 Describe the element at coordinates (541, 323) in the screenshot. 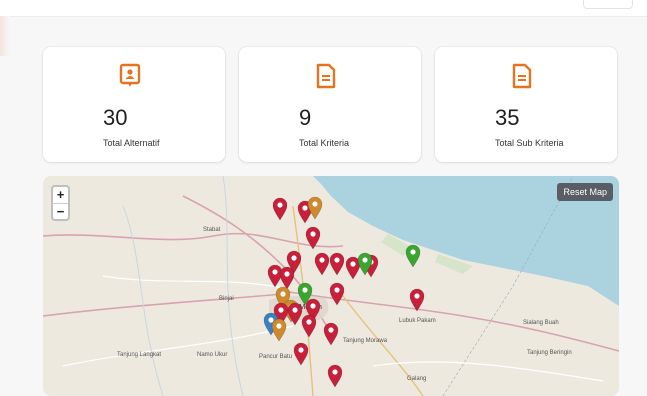

I see `place-label: Sialang Buah` at that location.